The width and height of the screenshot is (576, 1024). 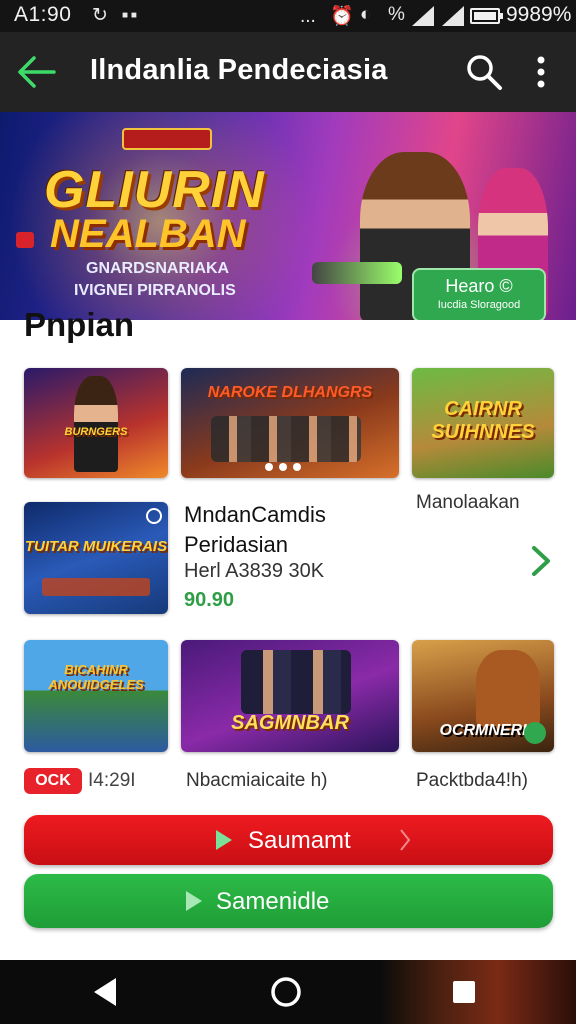 I want to click on hero-title-line1: GLIURIN, so click(x=154, y=190).